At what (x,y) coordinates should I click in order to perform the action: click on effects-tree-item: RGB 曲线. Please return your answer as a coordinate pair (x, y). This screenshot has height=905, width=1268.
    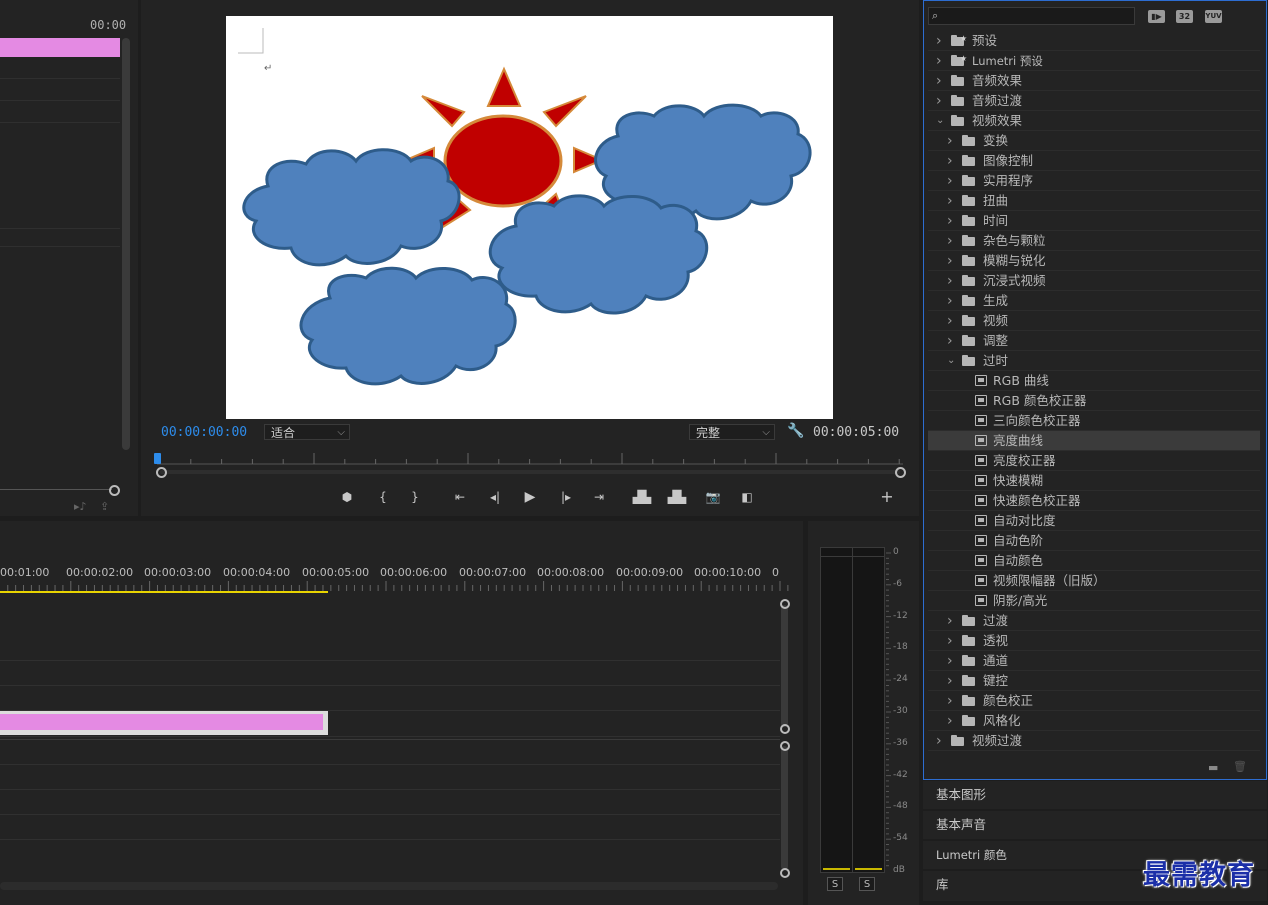
    Looking at the image, I should click on (1094, 381).